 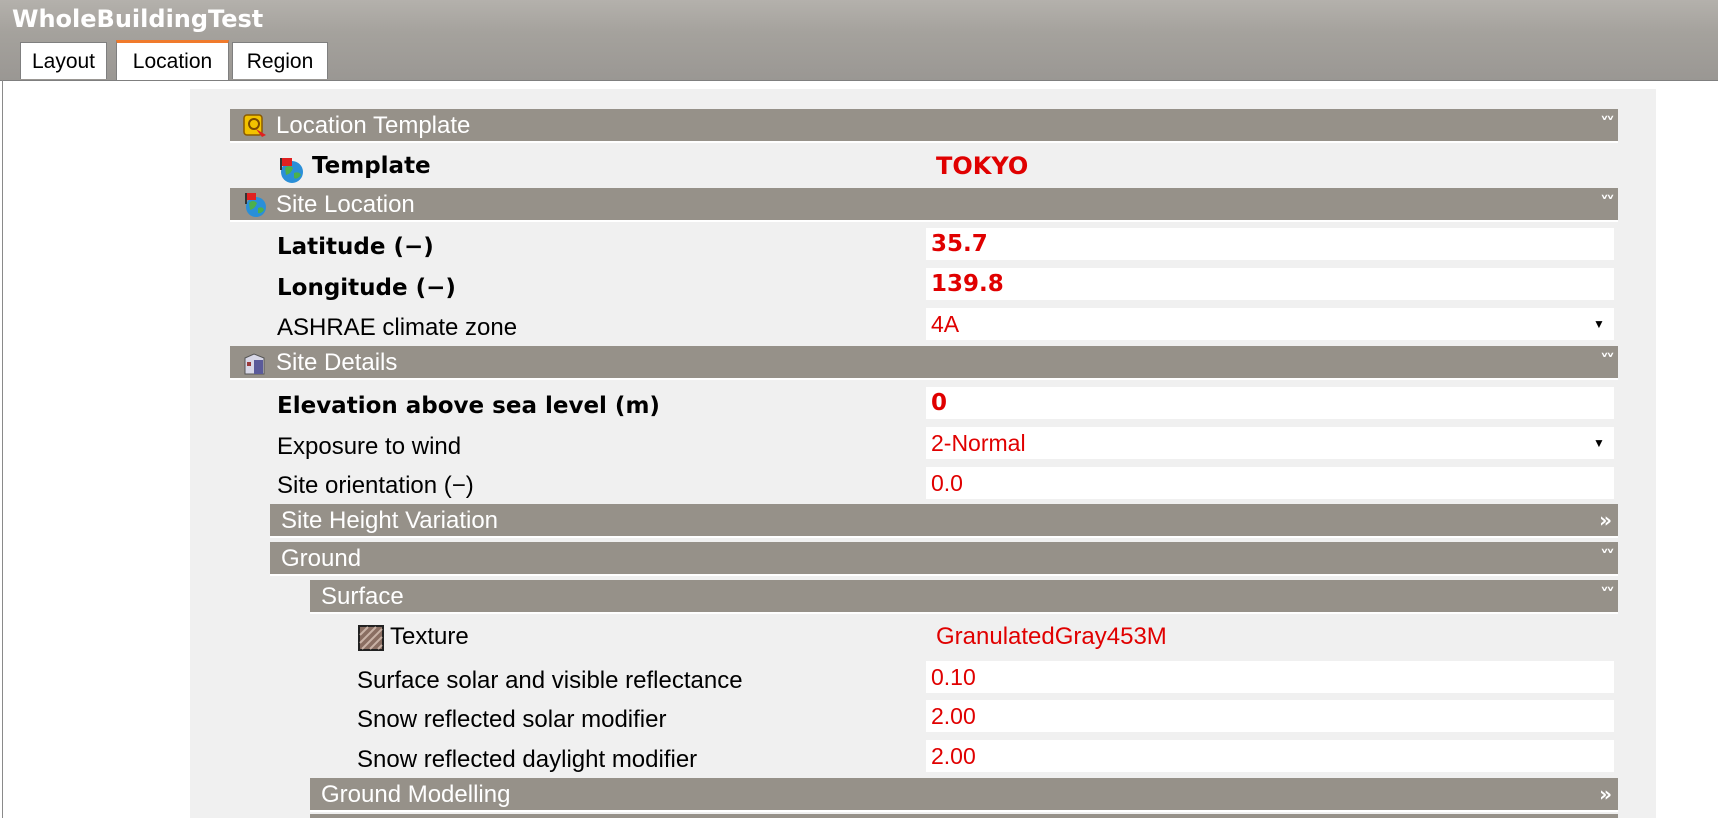 I want to click on section-title-ground-modelling: Ground Modelling, so click(x=416, y=794).